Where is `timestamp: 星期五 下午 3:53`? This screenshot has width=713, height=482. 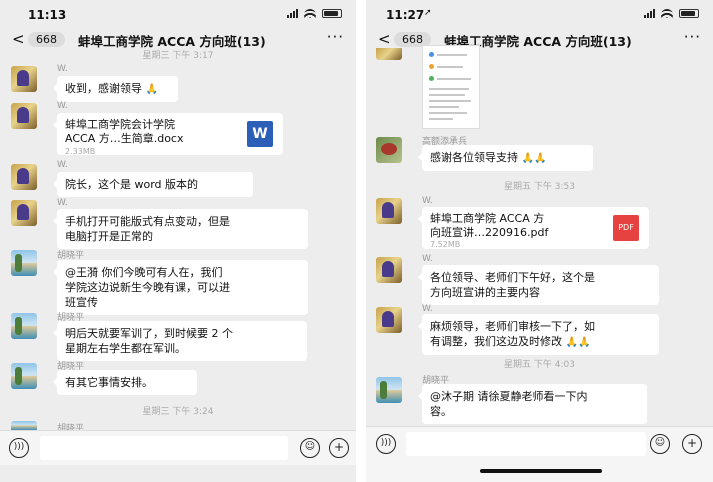
timestamp: 星期五 下午 3:53 is located at coordinates (539, 187).